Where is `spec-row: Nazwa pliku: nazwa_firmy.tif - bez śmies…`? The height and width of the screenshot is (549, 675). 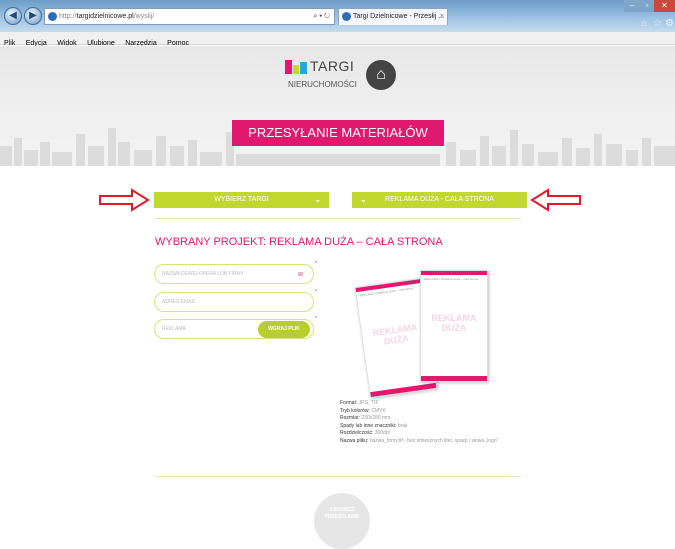 spec-row: Nazwa pliku: nazwa_firmy.tif - bez śmies… is located at coordinates (419, 442).